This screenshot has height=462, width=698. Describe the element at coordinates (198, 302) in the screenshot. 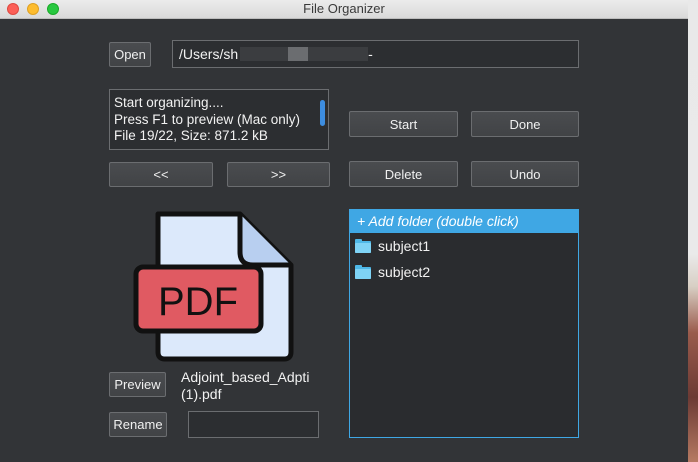

I see `pdf-badge-text: PDF` at that location.